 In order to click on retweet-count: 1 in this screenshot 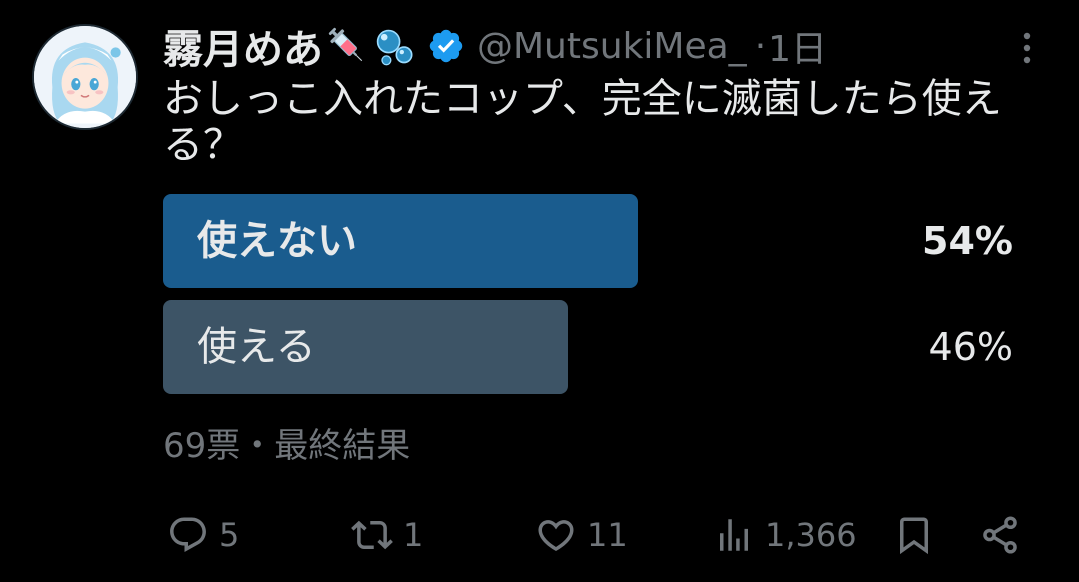, I will do `click(413, 535)`.